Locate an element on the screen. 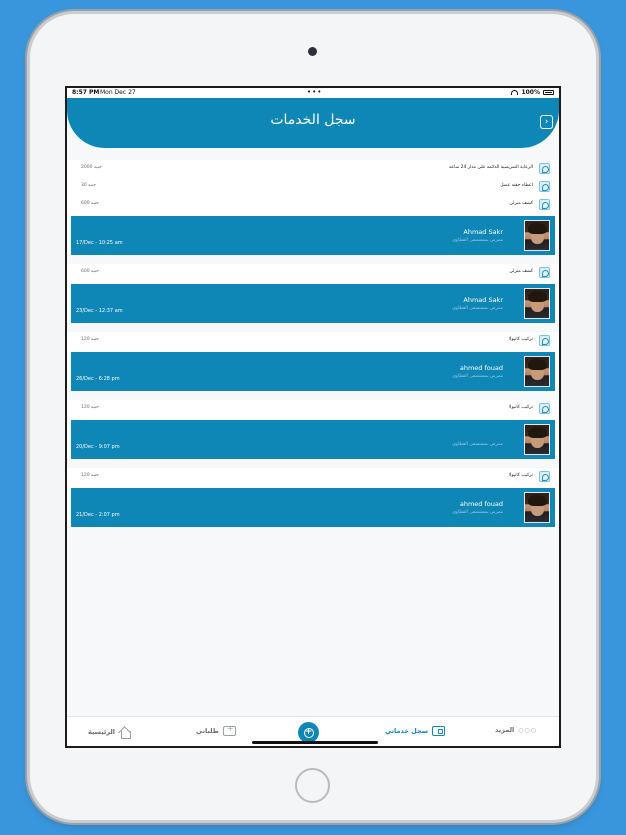 This screenshot has width=626, height=835. provider-banner: 20/Dec - 9:07 pm ممرض بمستشفى القطاوي is located at coordinates (313, 439).